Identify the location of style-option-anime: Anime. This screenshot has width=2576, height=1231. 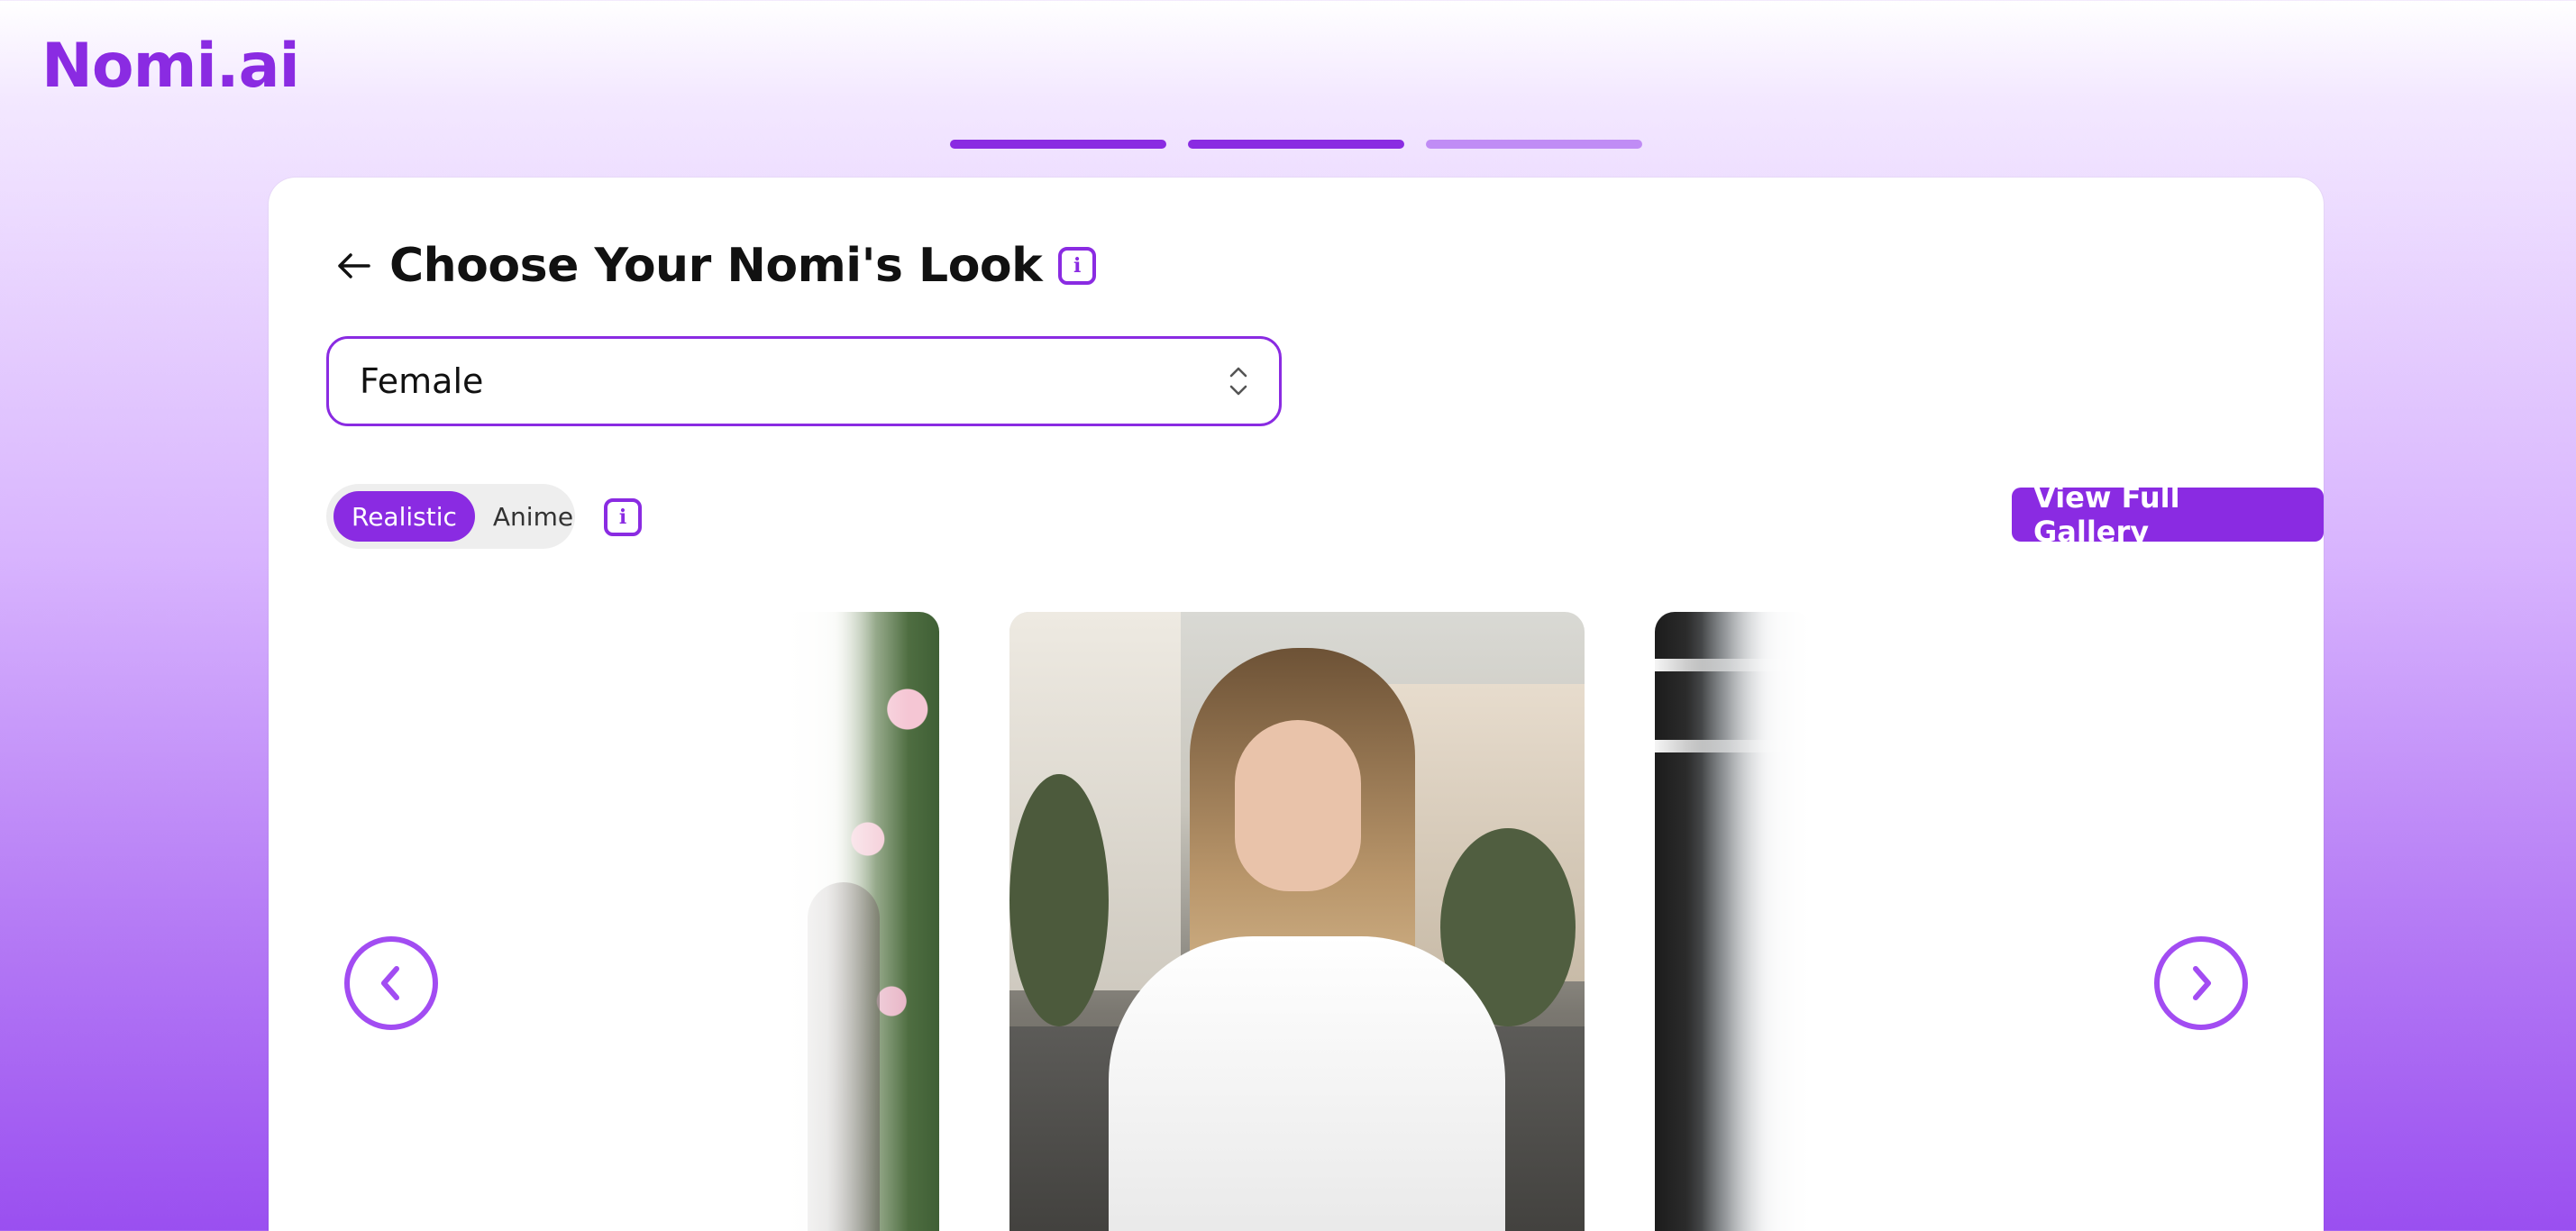
(533, 516).